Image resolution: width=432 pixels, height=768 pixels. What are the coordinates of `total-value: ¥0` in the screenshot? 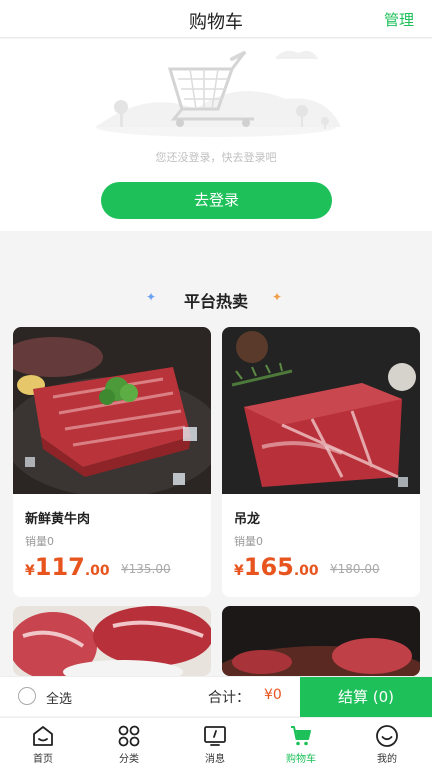 It's located at (273, 695).